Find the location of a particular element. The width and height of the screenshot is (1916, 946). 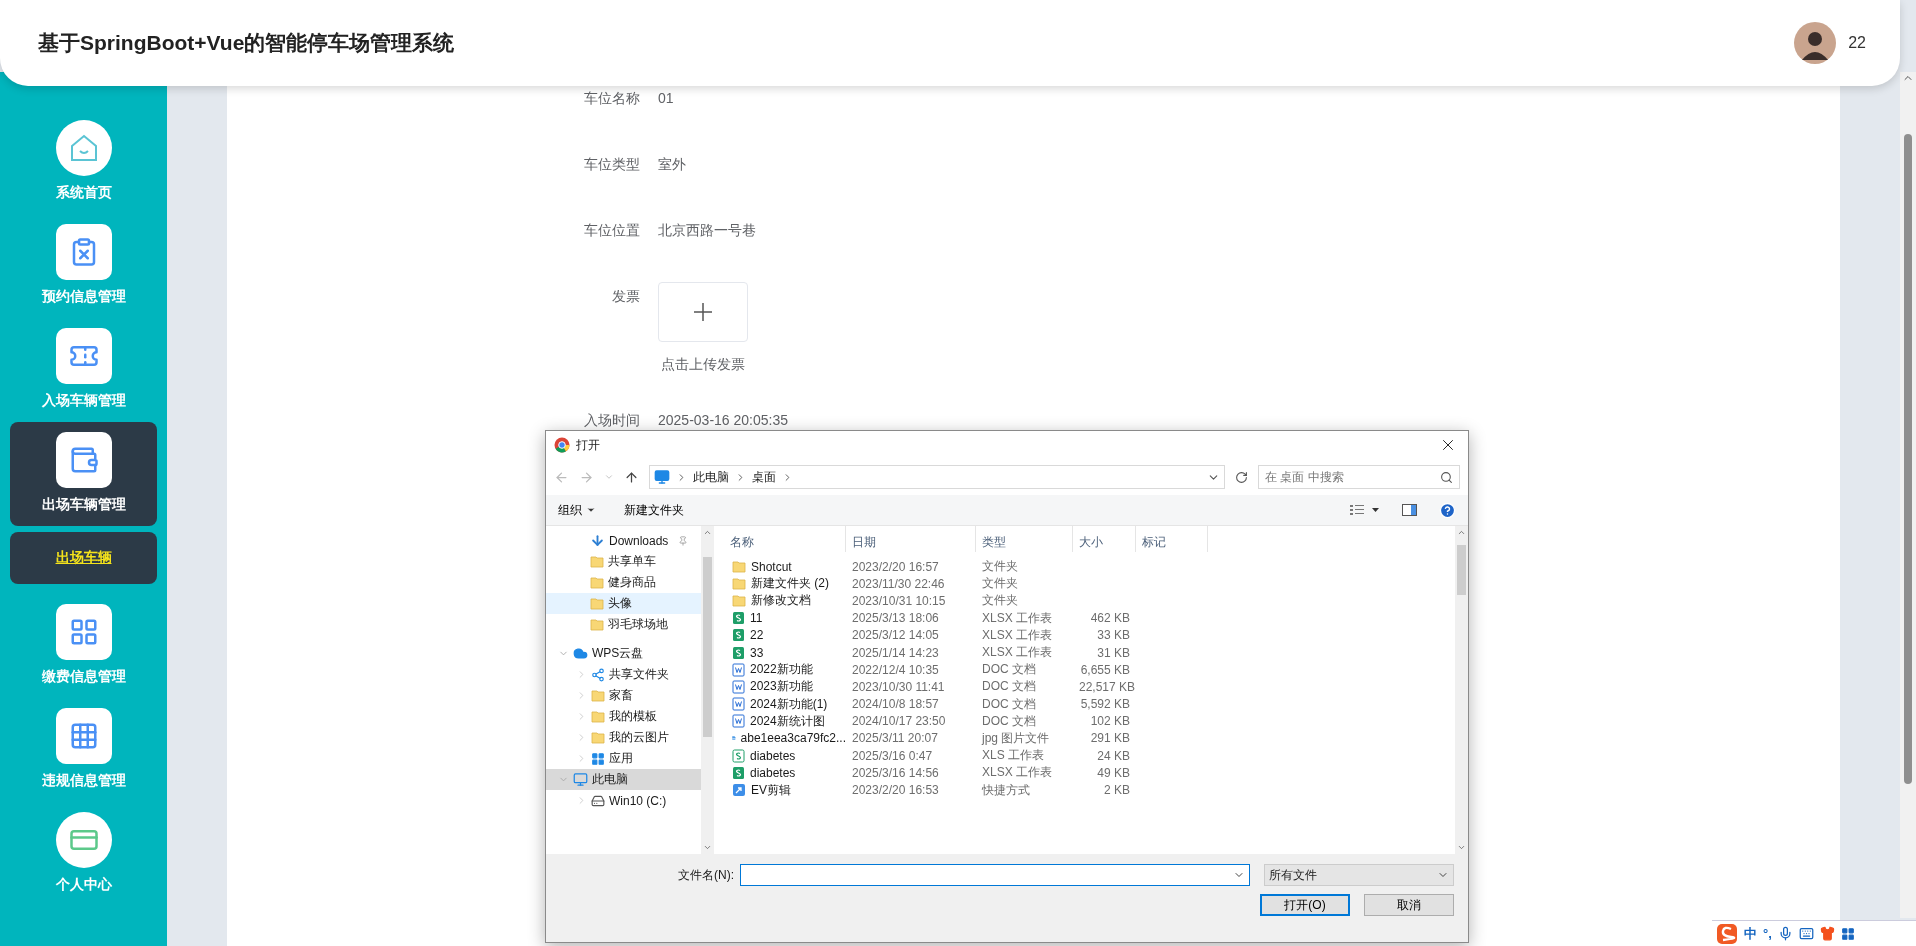

back-icon is located at coordinates (561, 477).